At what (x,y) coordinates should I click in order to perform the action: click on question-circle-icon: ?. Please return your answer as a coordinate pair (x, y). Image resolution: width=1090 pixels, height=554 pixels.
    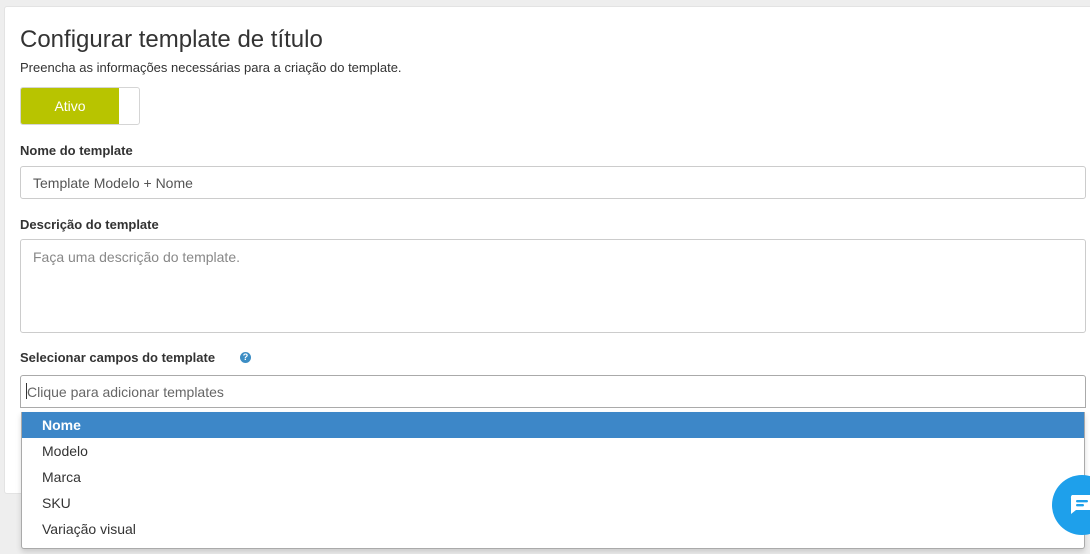
    Looking at the image, I should click on (245, 357).